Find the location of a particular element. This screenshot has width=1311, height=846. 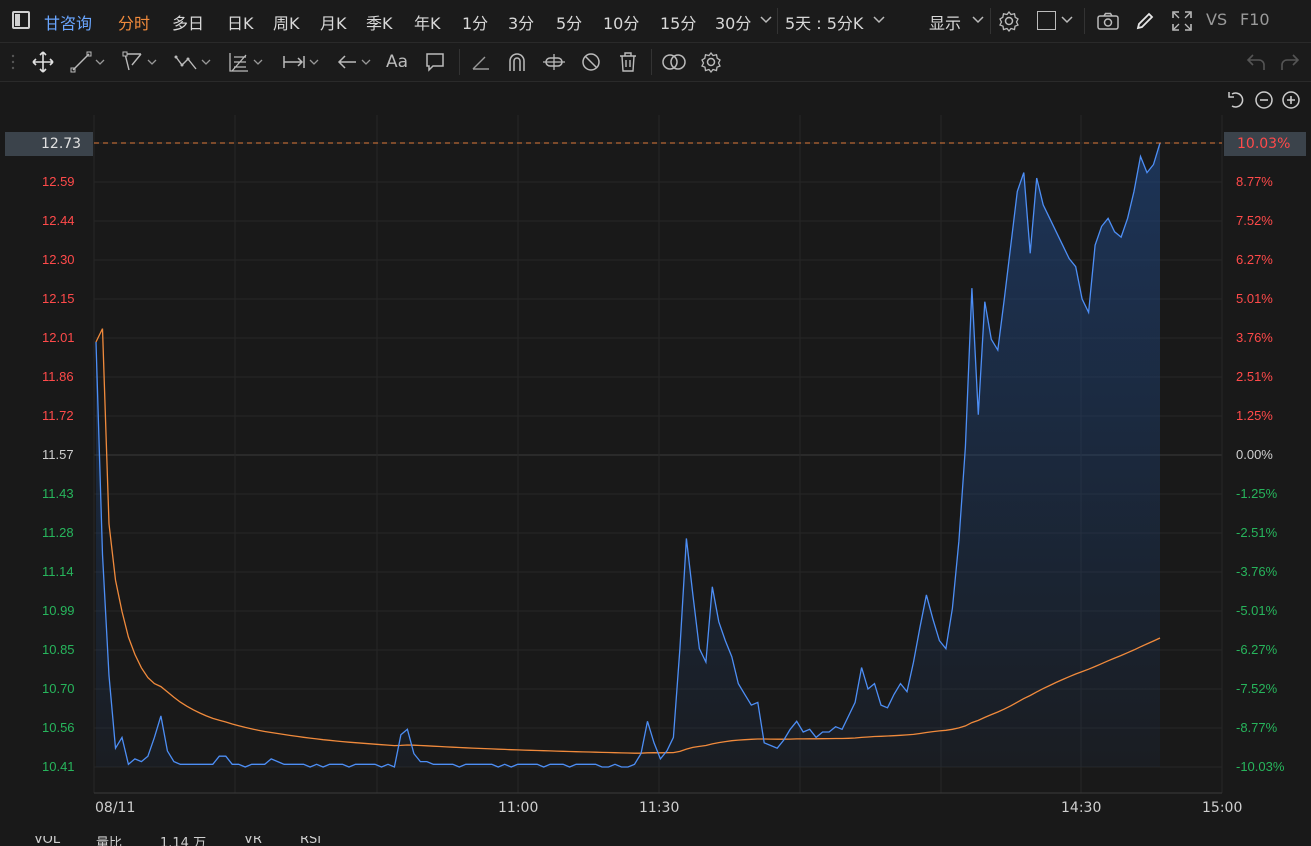

current-price-label: 12.73 is located at coordinates (49, 144).